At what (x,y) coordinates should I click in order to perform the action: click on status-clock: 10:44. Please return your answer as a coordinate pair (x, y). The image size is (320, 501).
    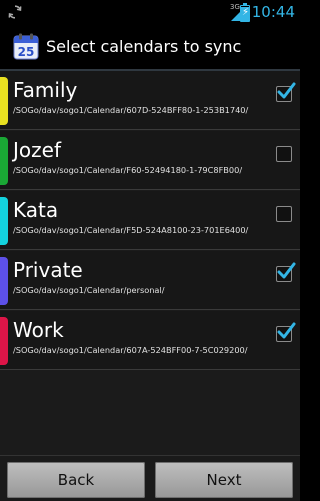
    Looking at the image, I should click on (273, 12).